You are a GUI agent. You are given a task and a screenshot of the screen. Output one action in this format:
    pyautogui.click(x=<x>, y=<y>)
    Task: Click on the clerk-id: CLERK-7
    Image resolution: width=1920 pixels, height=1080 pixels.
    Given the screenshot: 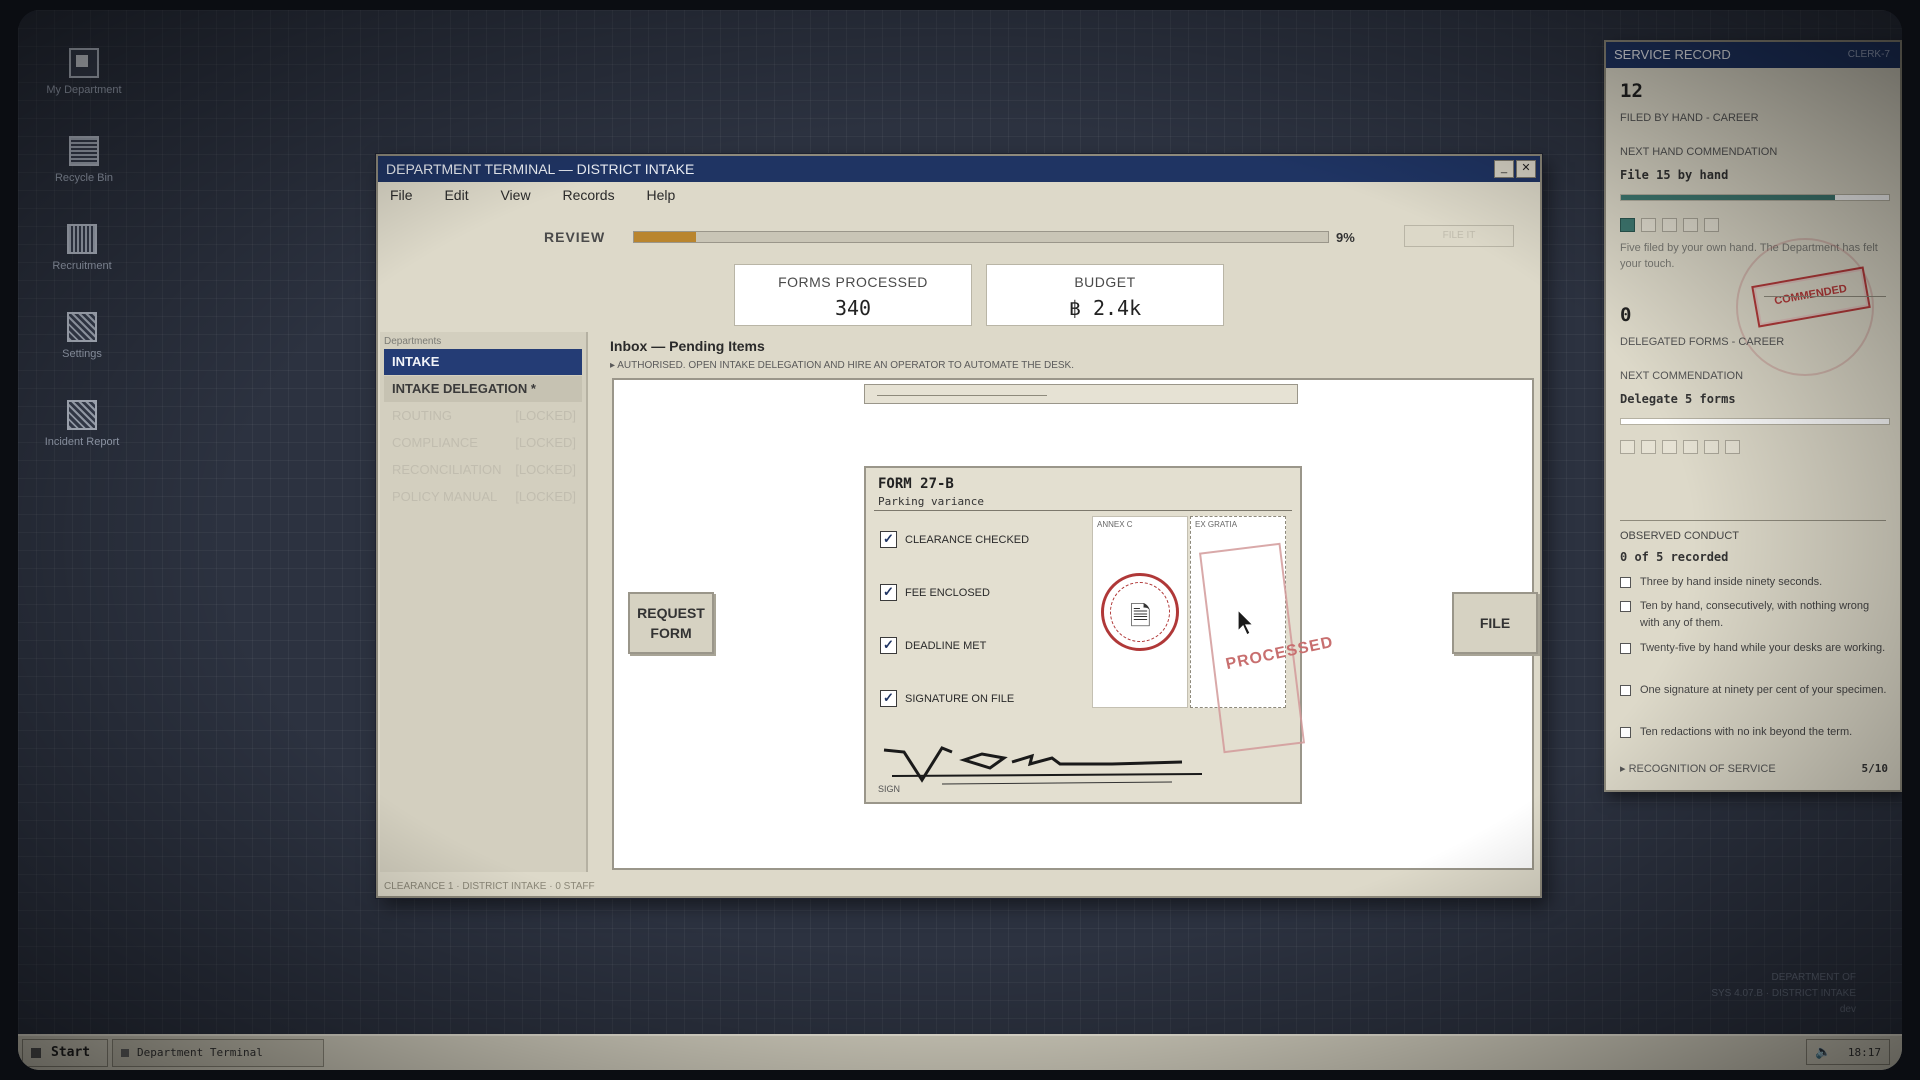 What is the action you would take?
    pyautogui.click(x=1868, y=54)
    